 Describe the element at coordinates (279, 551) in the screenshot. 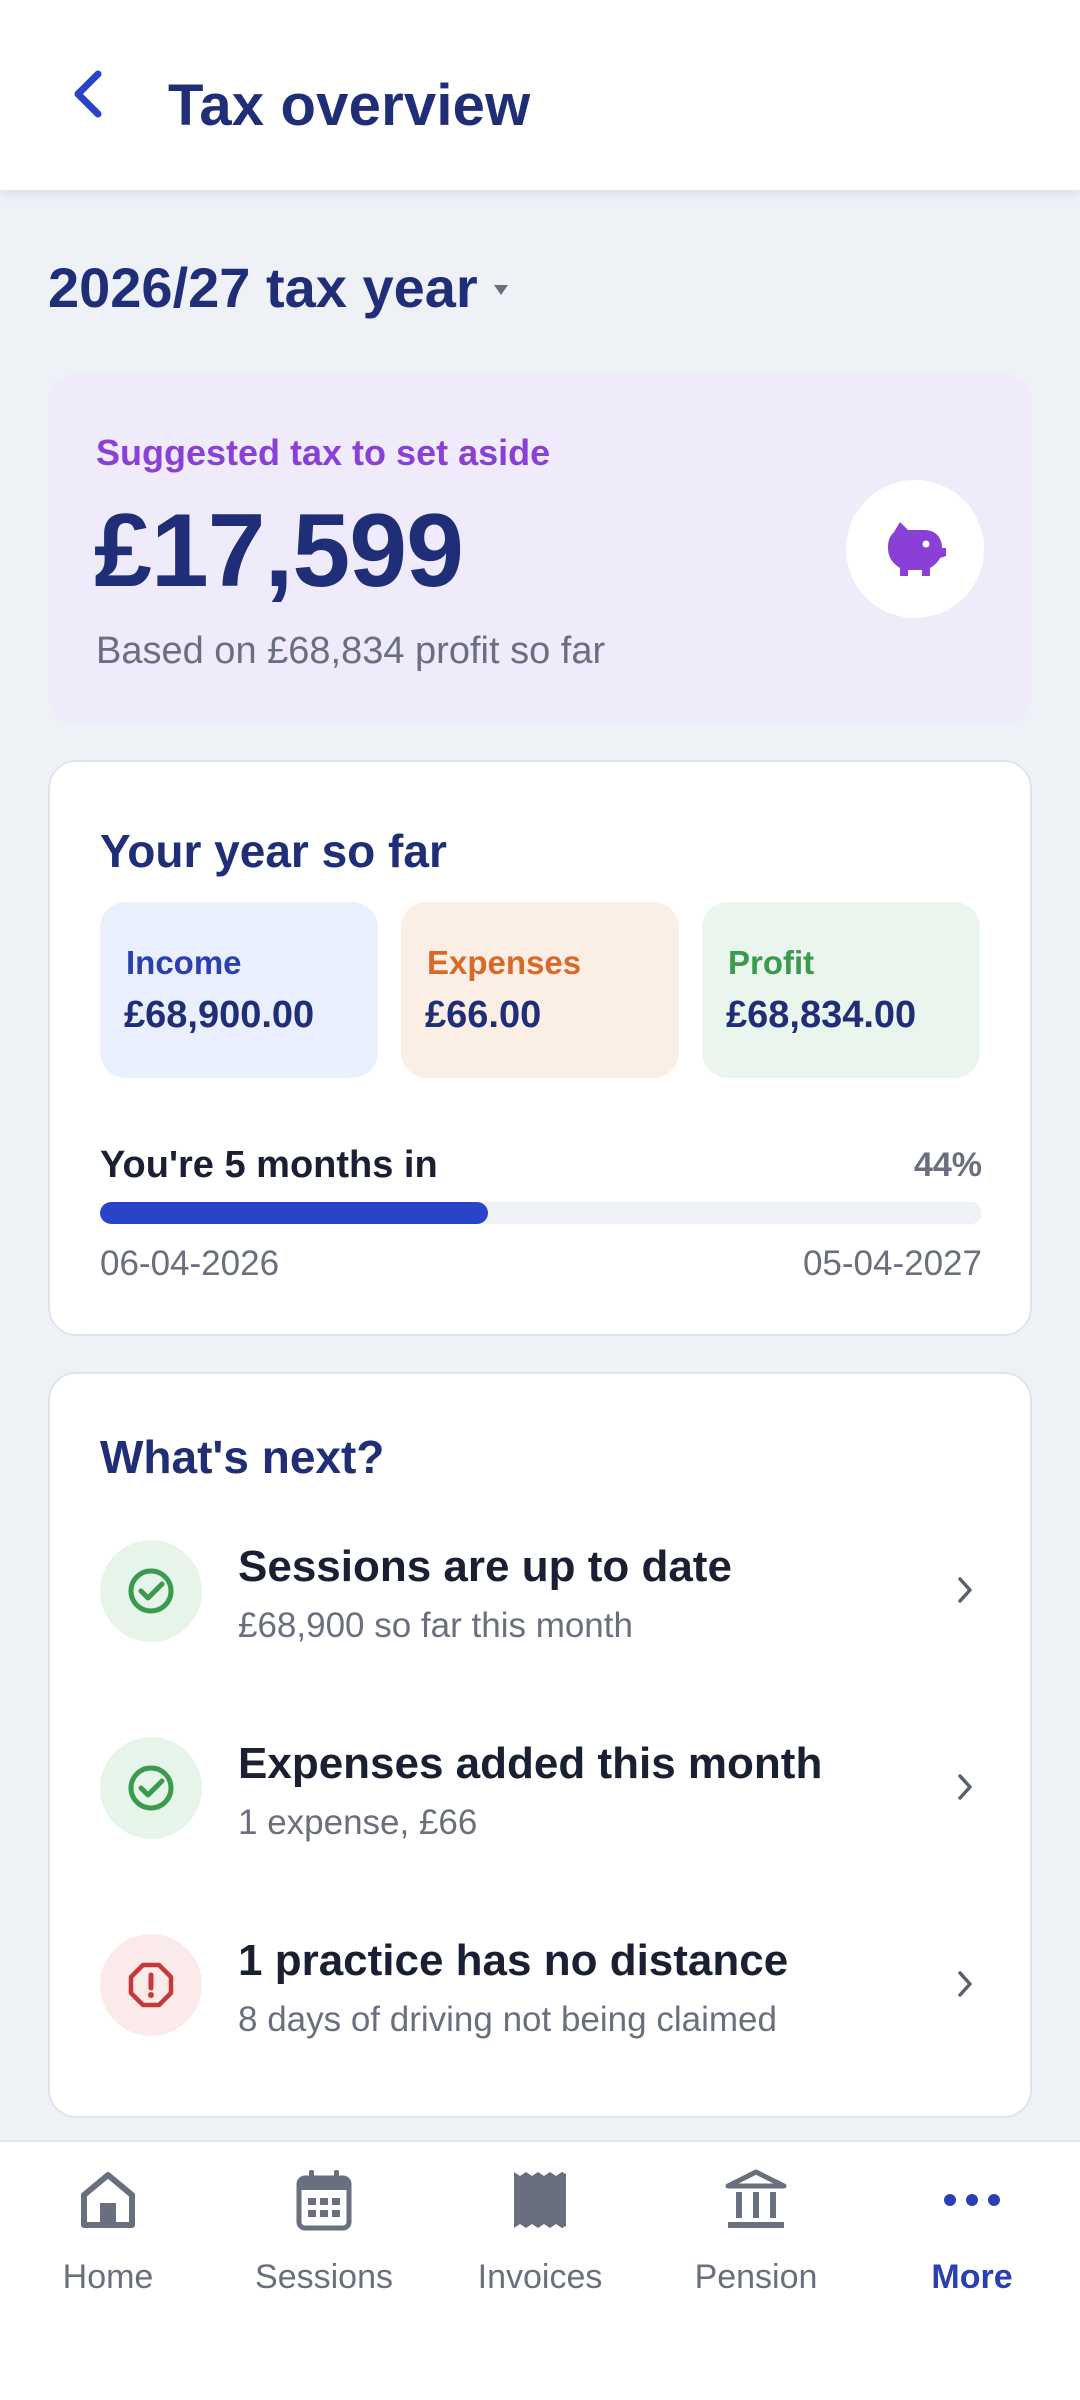

I see `suggested-tax-amount: £17,599` at that location.